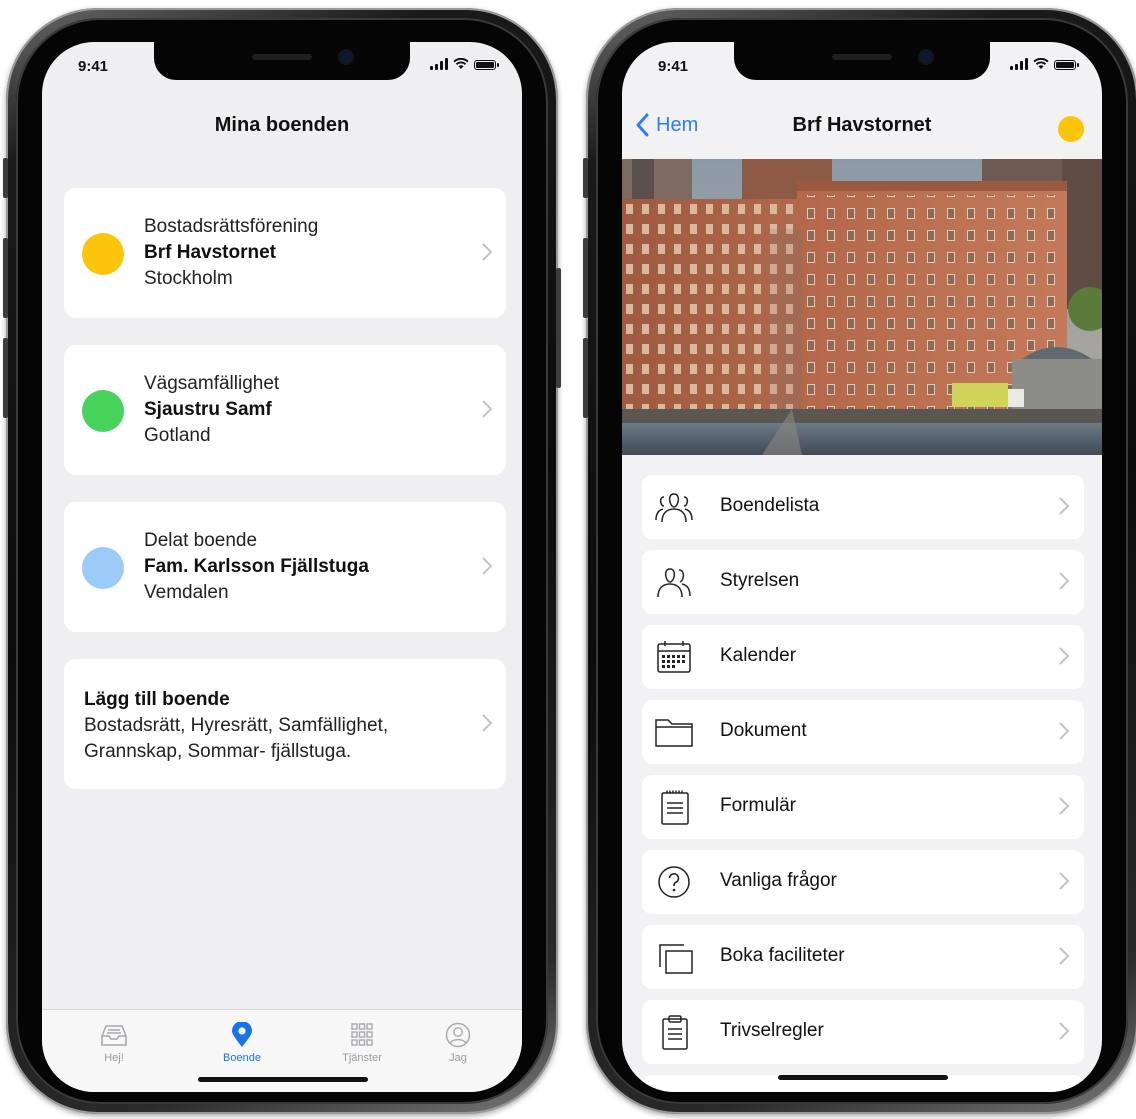 The width and height of the screenshot is (1136, 1119). I want to click on menu-label: Boendelista, so click(770, 505).